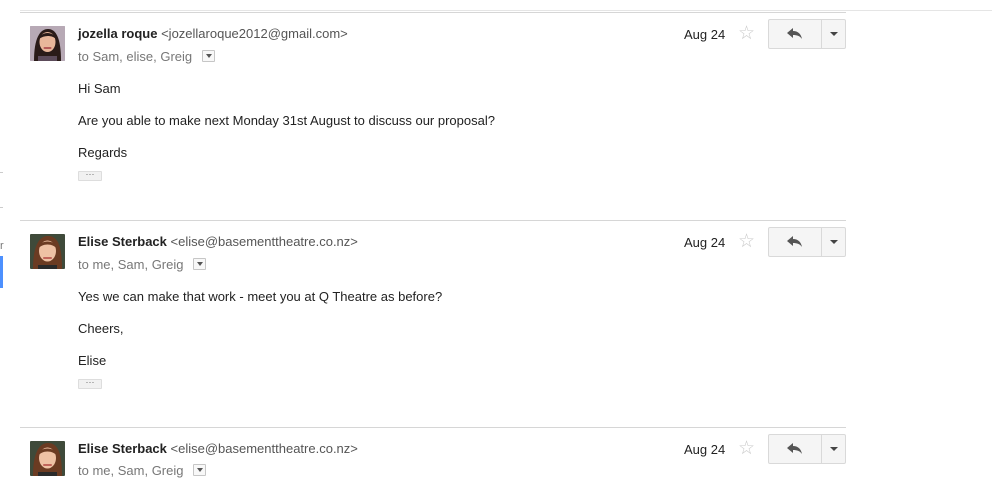  I want to click on message-body-line: Cheers,, so click(101, 328).